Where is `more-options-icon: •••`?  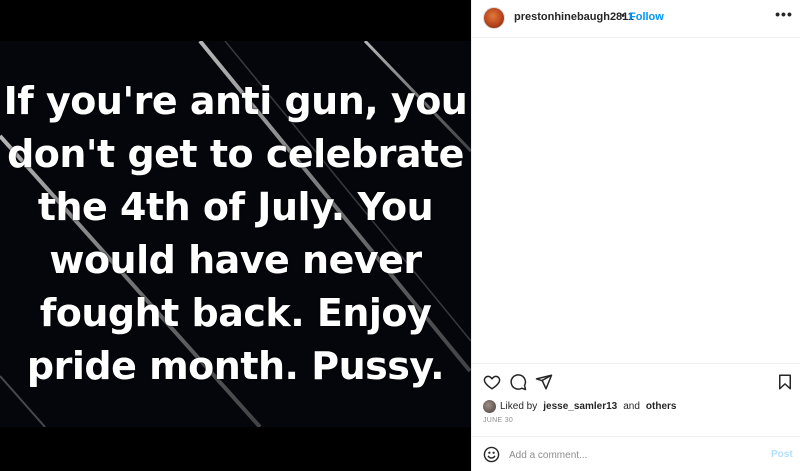
more-options-icon: ••• is located at coordinates (784, 17).